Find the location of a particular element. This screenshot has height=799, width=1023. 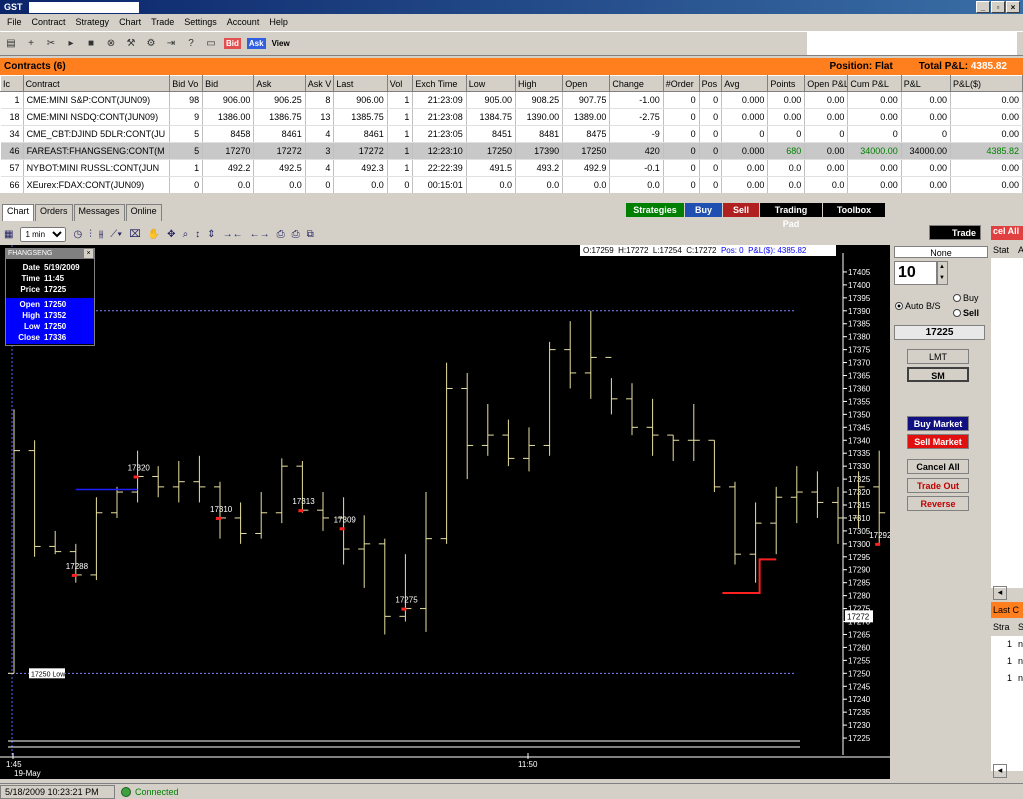

properties-icon: ⎙ is located at coordinates (281, 234).